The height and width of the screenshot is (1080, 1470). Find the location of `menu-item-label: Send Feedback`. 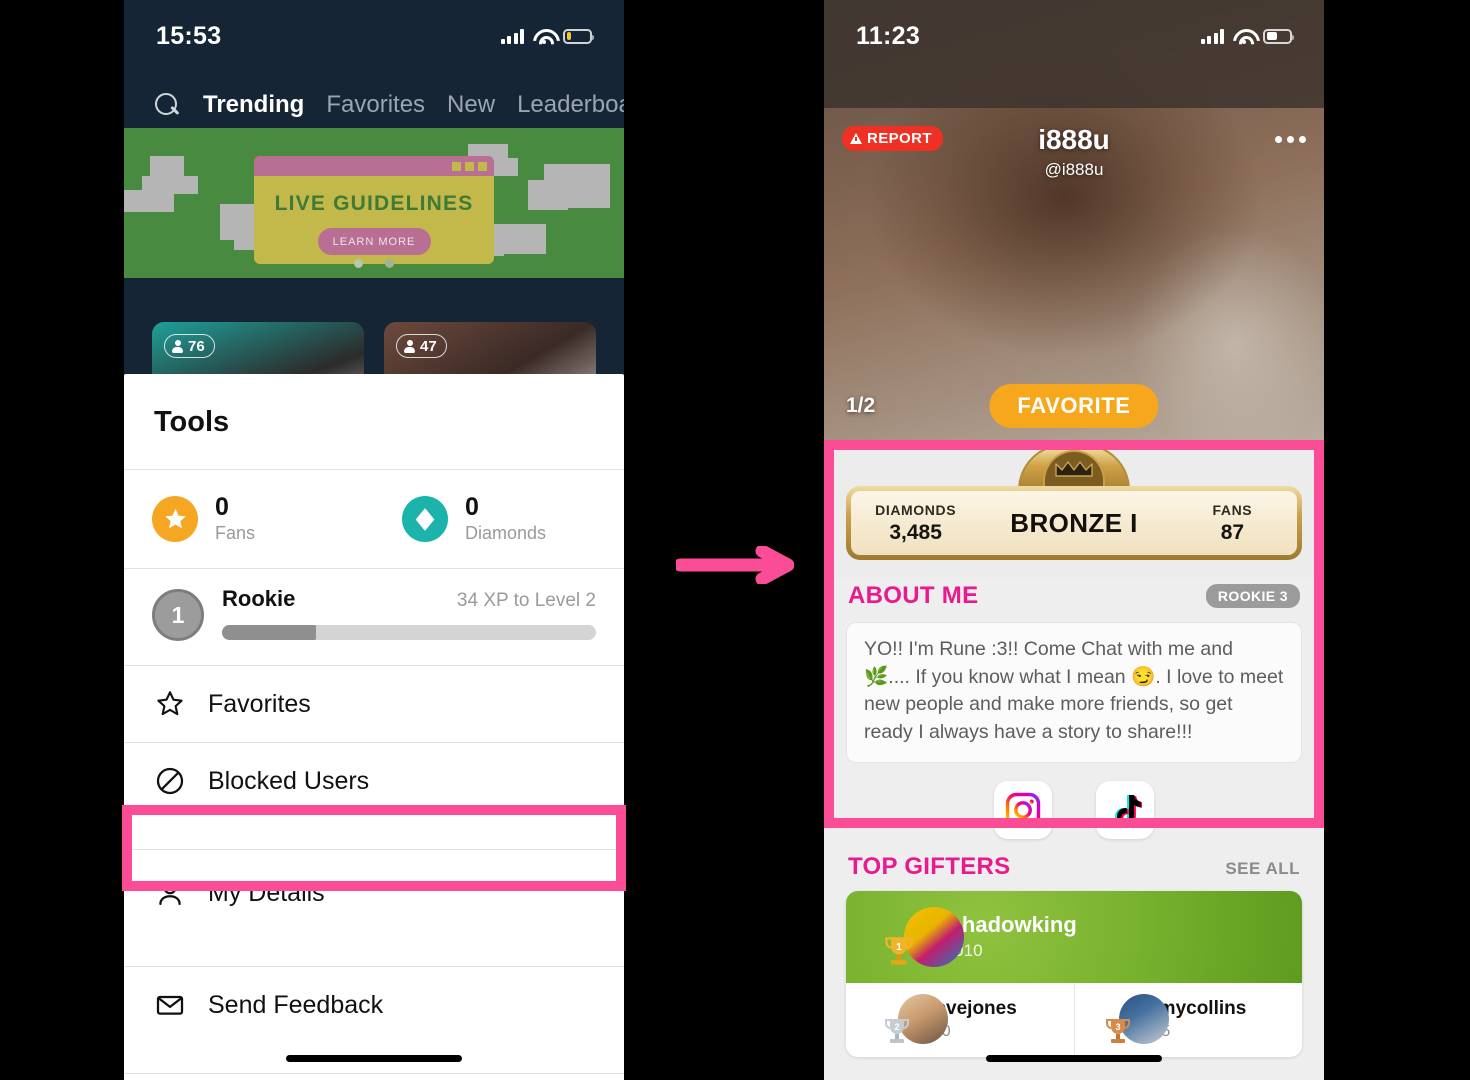

menu-item-label: Send Feedback is located at coordinates (296, 1004).